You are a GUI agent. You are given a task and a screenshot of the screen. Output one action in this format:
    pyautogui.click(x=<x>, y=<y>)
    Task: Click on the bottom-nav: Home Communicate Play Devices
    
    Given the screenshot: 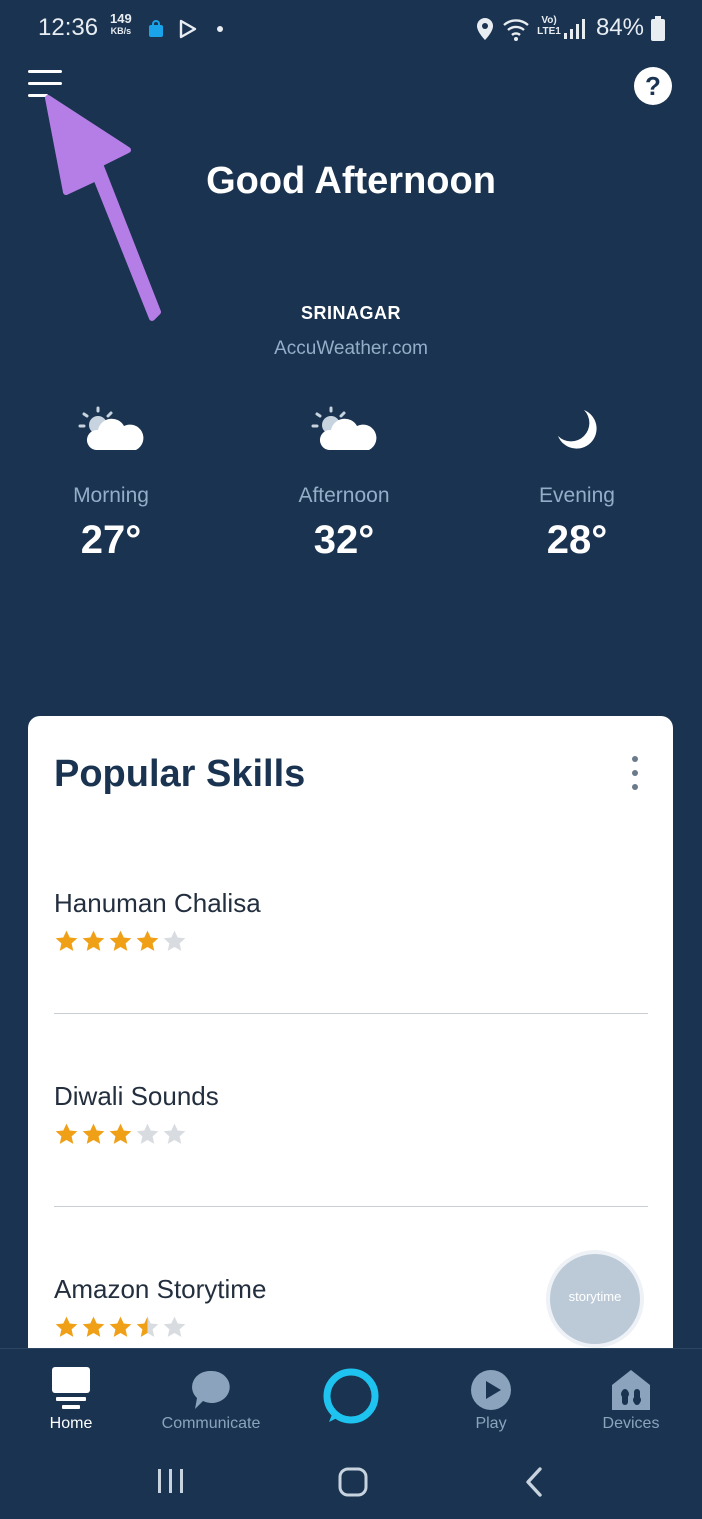 What is the action you would take?
    pyautogui.click(x=351, y=1396)
    